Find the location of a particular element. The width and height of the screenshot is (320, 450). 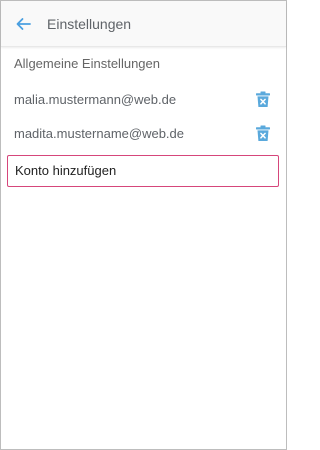

account-row: malia.mustermann@web.de is located at coordinates (143, 100).